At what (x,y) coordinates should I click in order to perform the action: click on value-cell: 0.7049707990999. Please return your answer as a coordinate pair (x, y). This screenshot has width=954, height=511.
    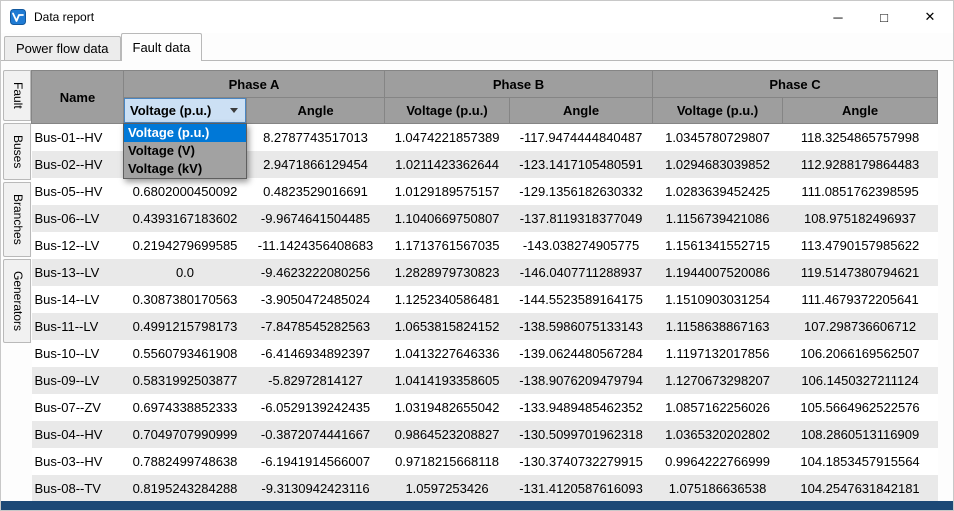
    Looking at the image, I should click on (185, 434).